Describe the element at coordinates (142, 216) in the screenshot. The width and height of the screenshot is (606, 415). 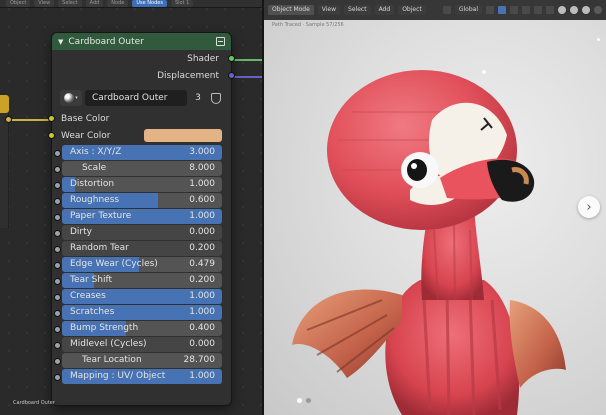
I see `node-value-field: Paper Texture 1.000` at that location.